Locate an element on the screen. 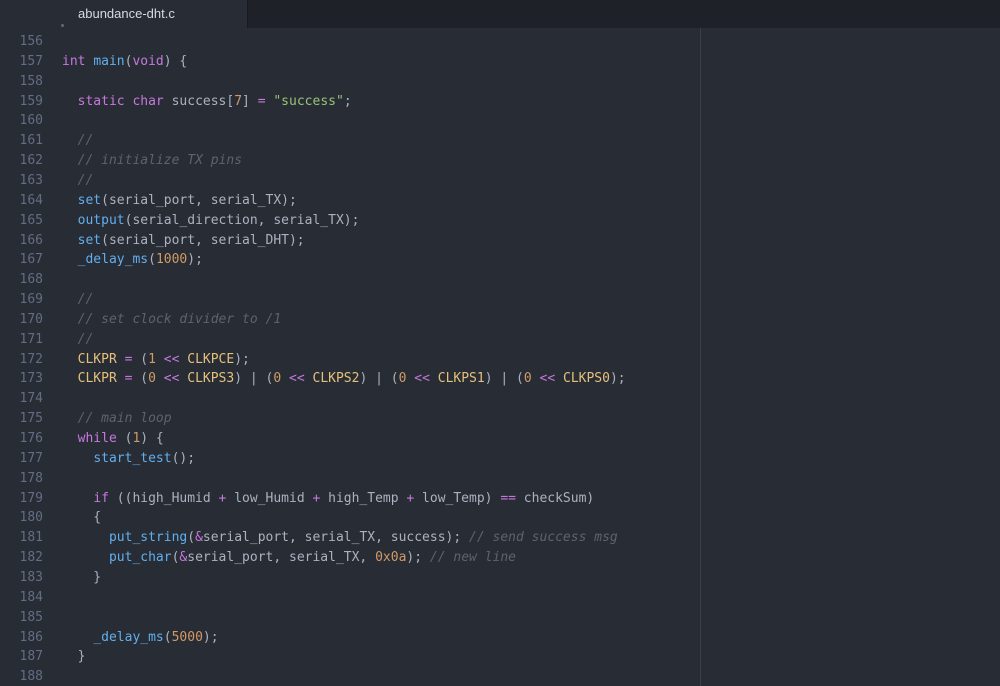  text-token: { is located at coordinates (82, 518).